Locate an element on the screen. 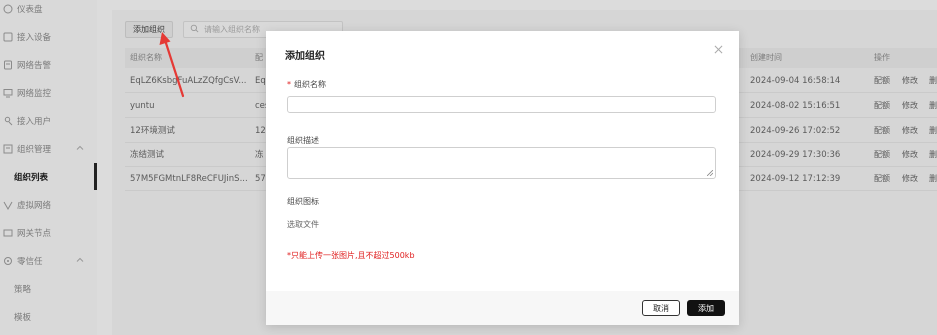 This screenshot has height=335, width=937. sidebar-item-template: 模板 is located at coordinates (48, 317).